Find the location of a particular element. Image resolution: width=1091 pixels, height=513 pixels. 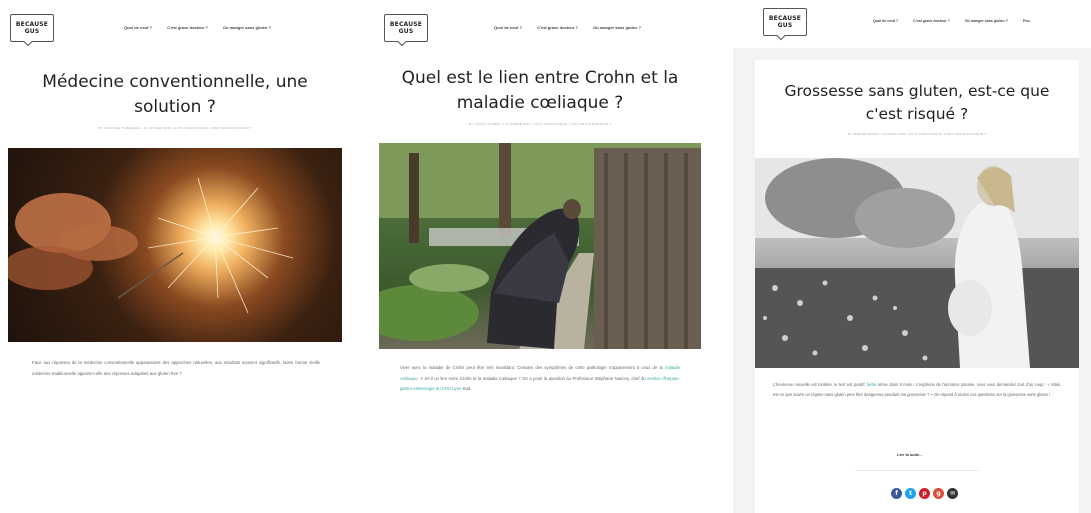

post-image-sparkler is located at coordinates (175, 245).